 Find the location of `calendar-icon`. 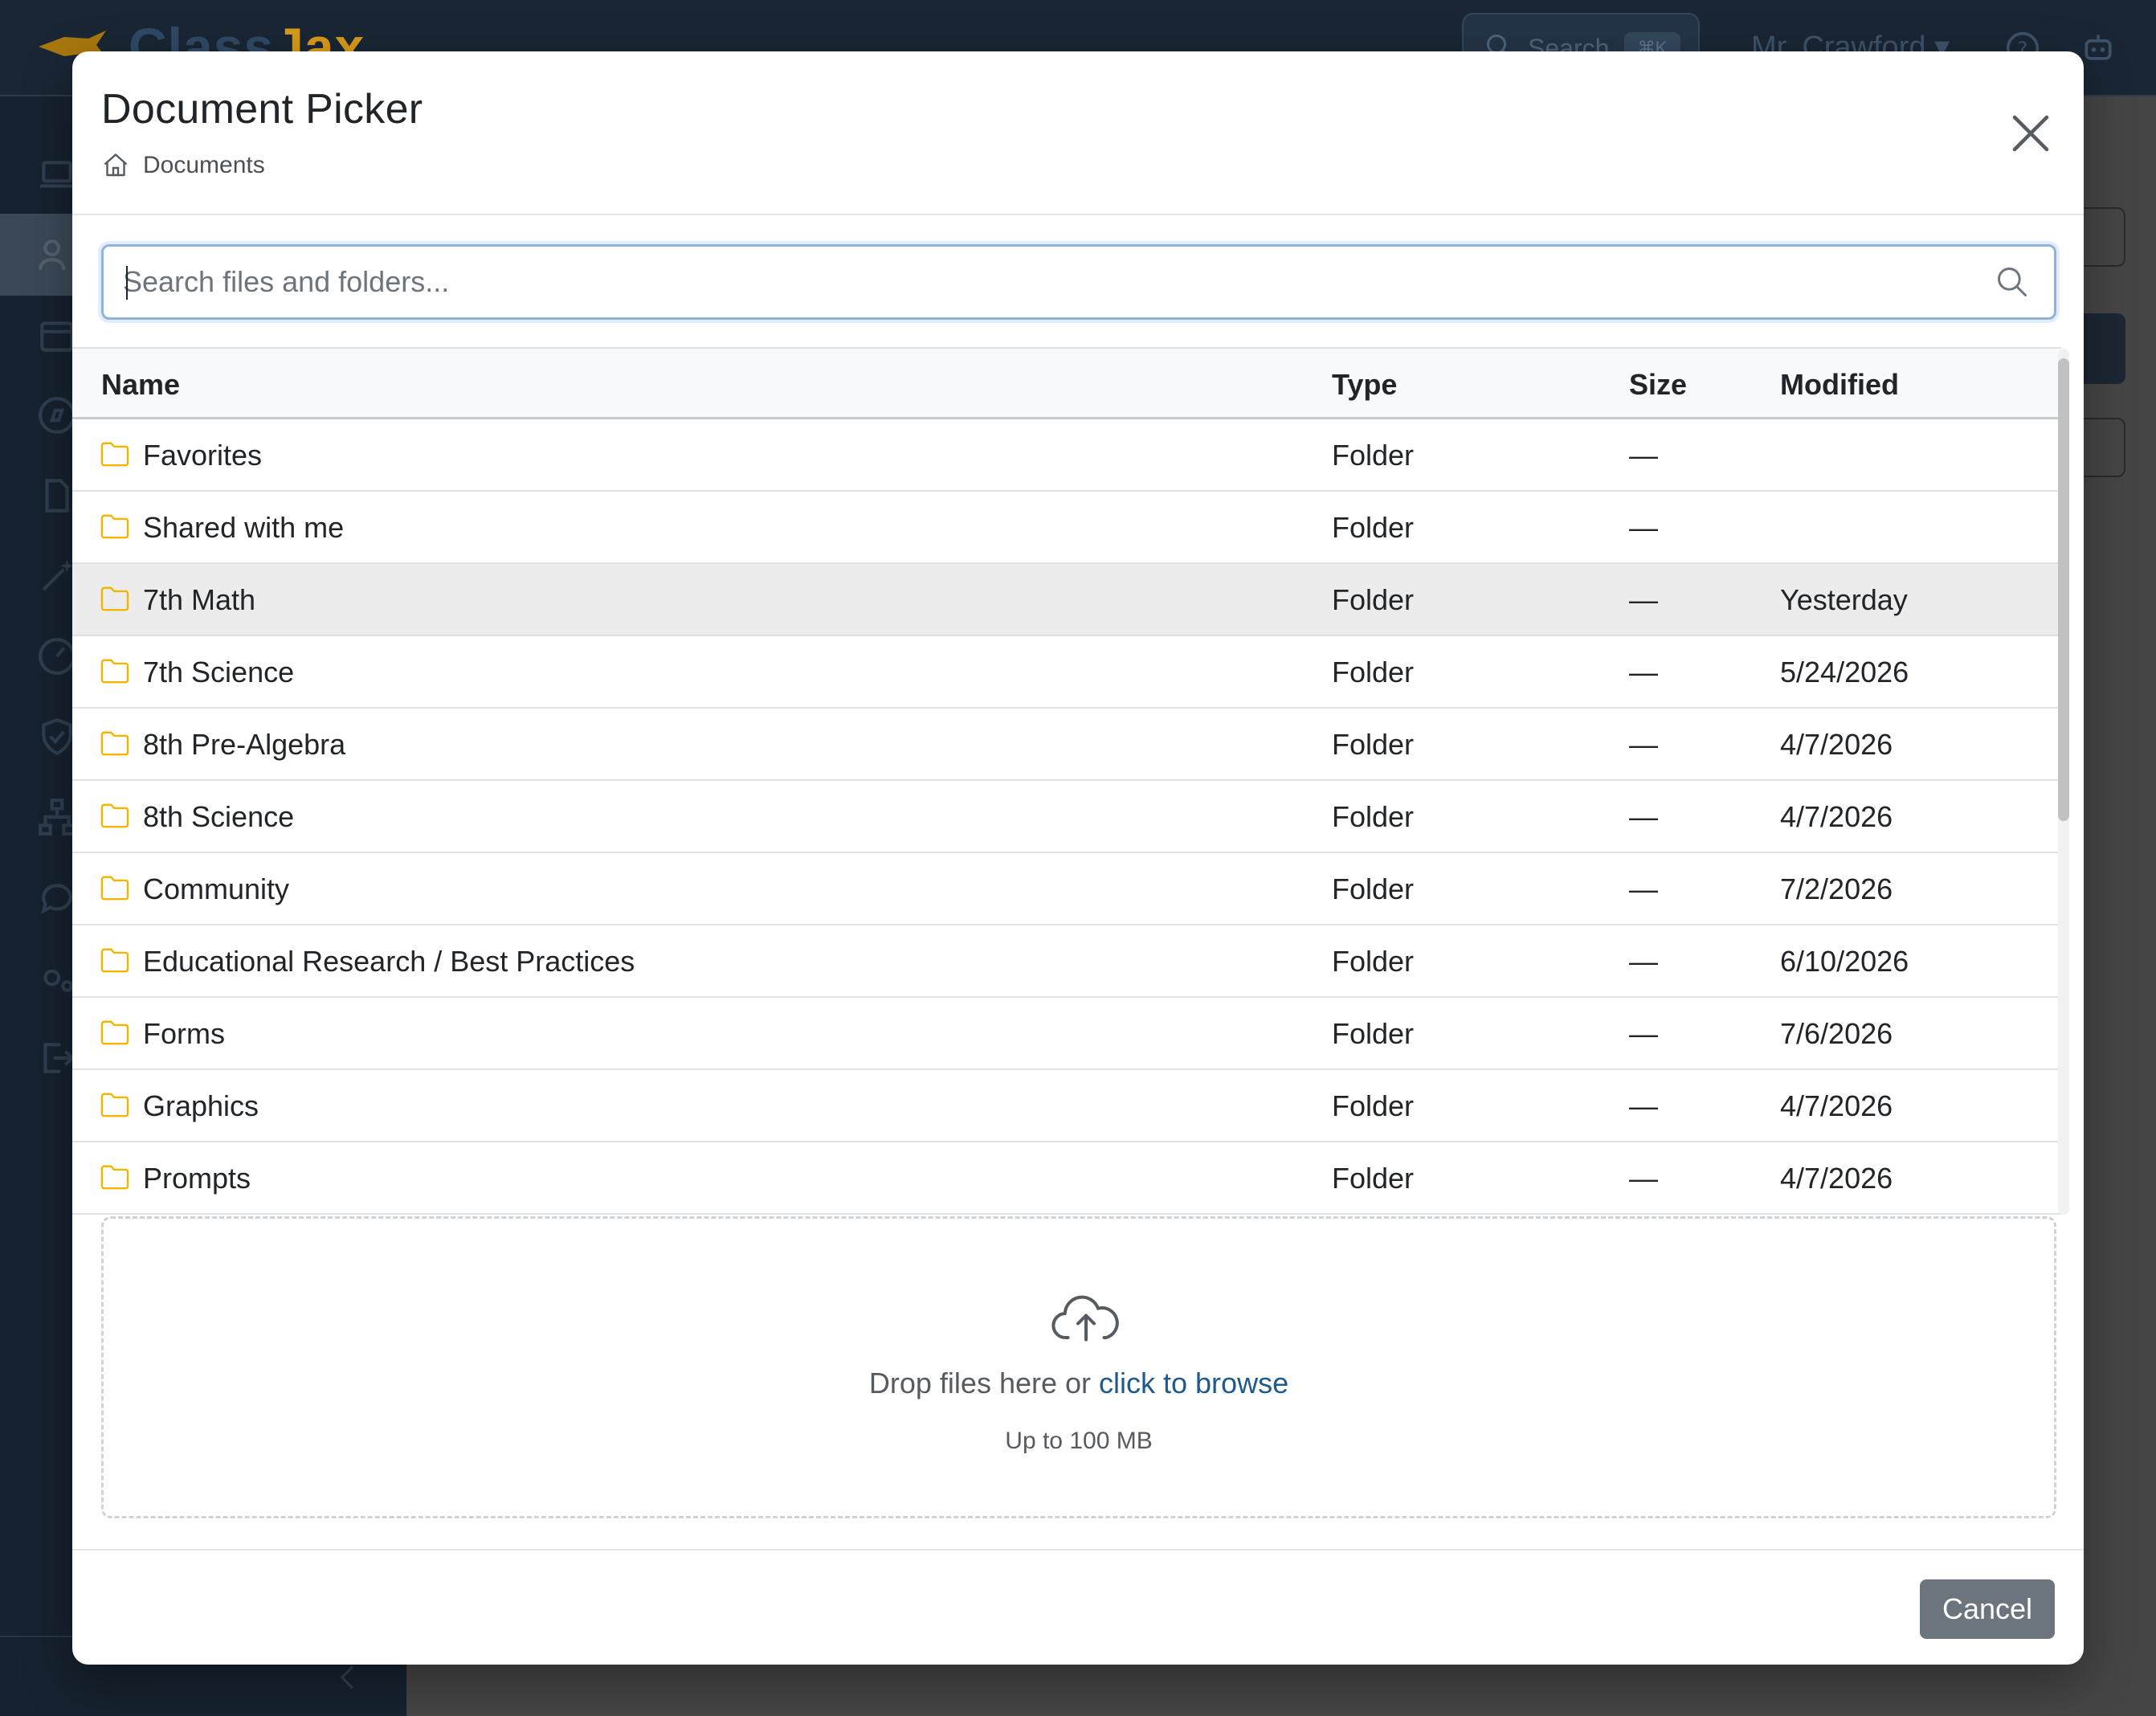

calendar-icon is located at coordinates (57, 335).